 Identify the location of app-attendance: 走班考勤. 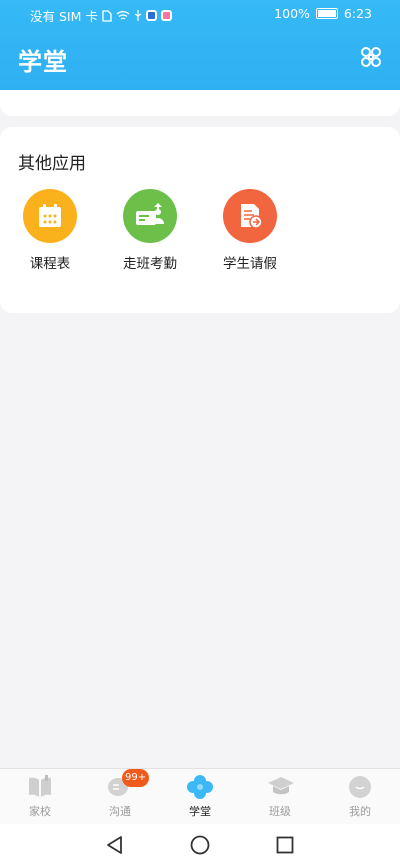
(150, 230).